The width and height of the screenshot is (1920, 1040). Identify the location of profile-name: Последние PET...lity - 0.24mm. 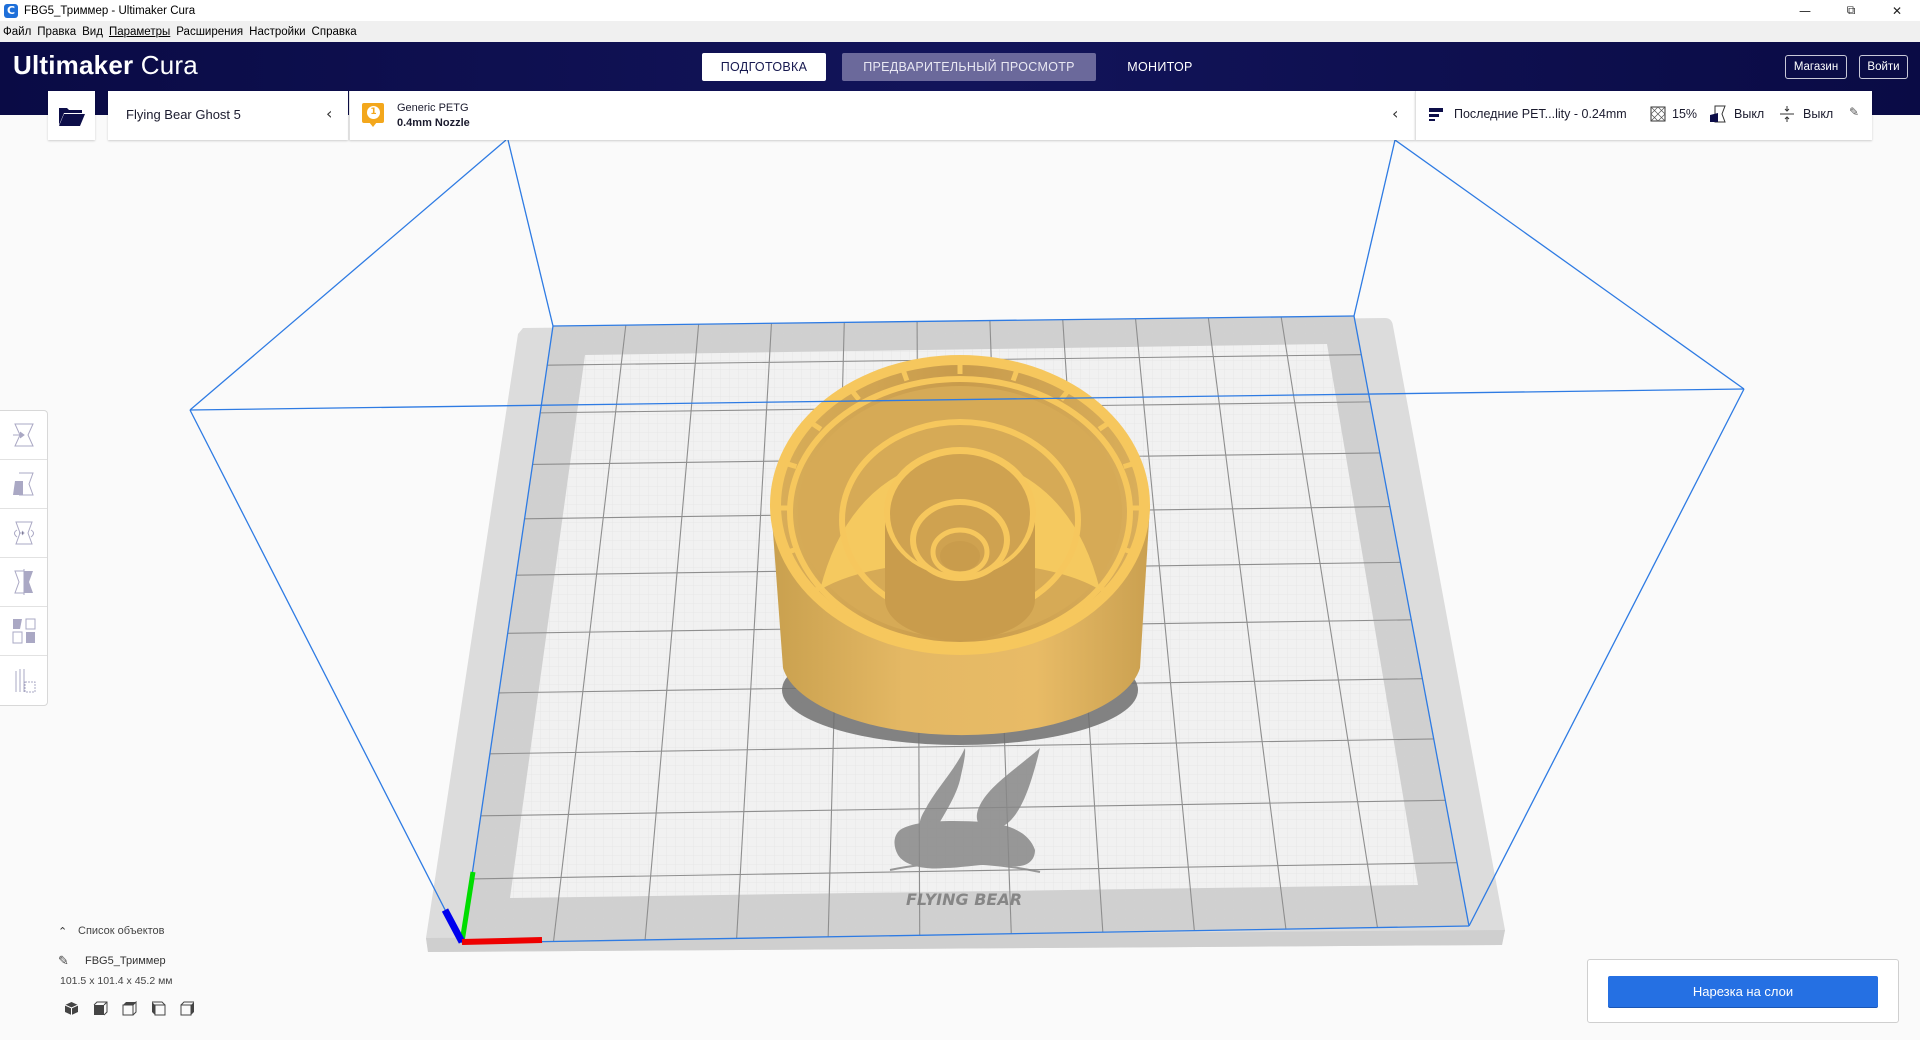
(1540, 114).